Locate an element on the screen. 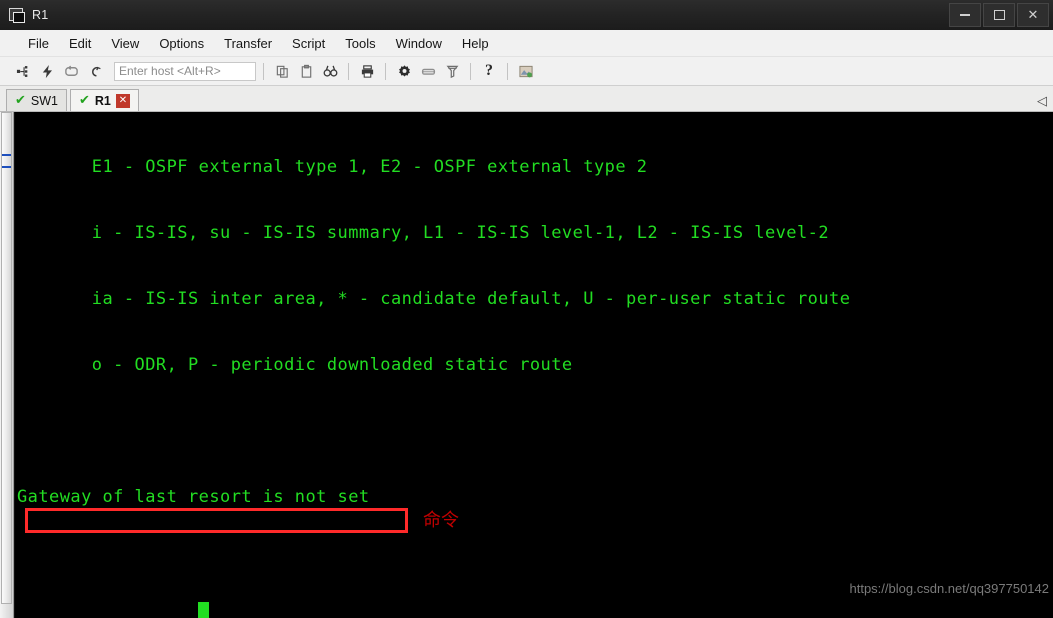 The width and height of the screenshot is (1053, 618). tab-sw1: ✔ SW1 is located at coordinates (36, 100).